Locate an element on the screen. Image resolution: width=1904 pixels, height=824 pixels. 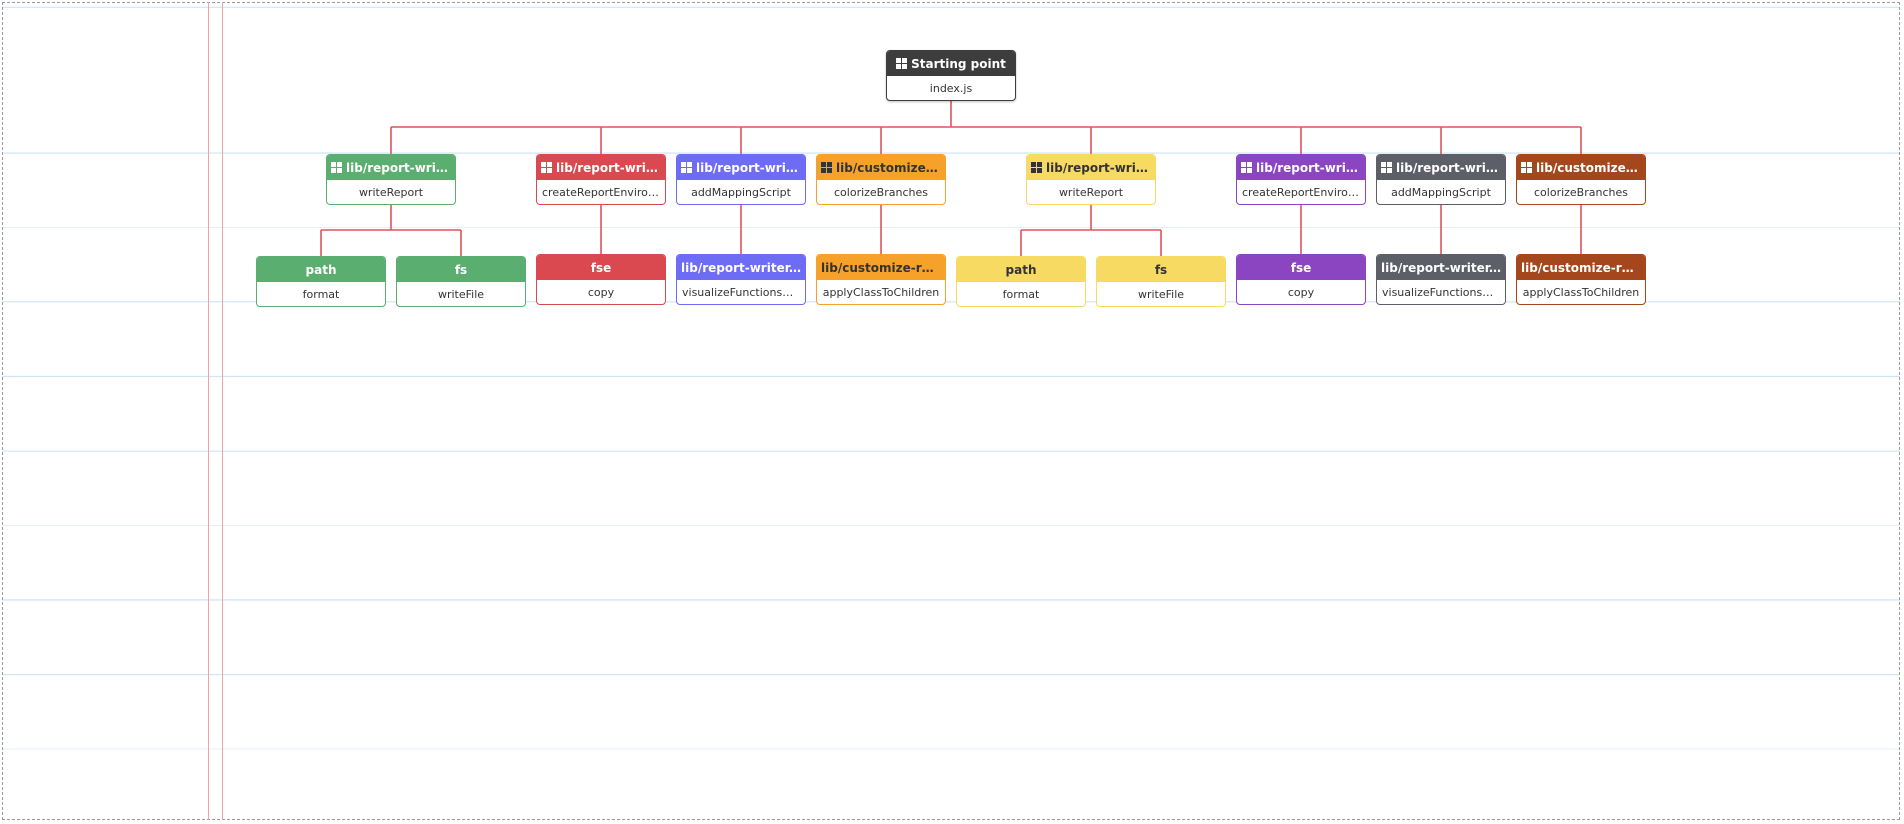
node-function: copy is located at coordinates (601, 292).